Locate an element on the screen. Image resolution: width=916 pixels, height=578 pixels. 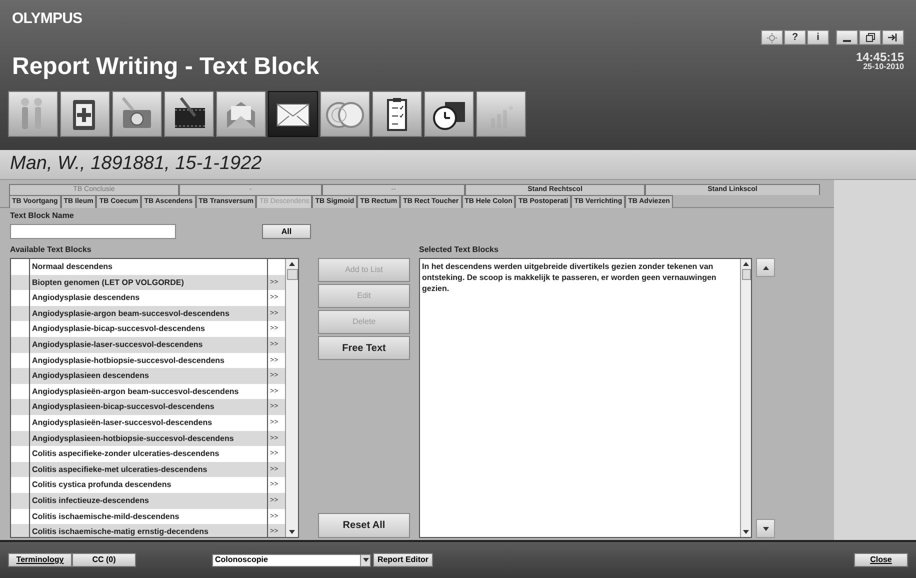
up-arrow-icon is located at coordinates (765, 268).